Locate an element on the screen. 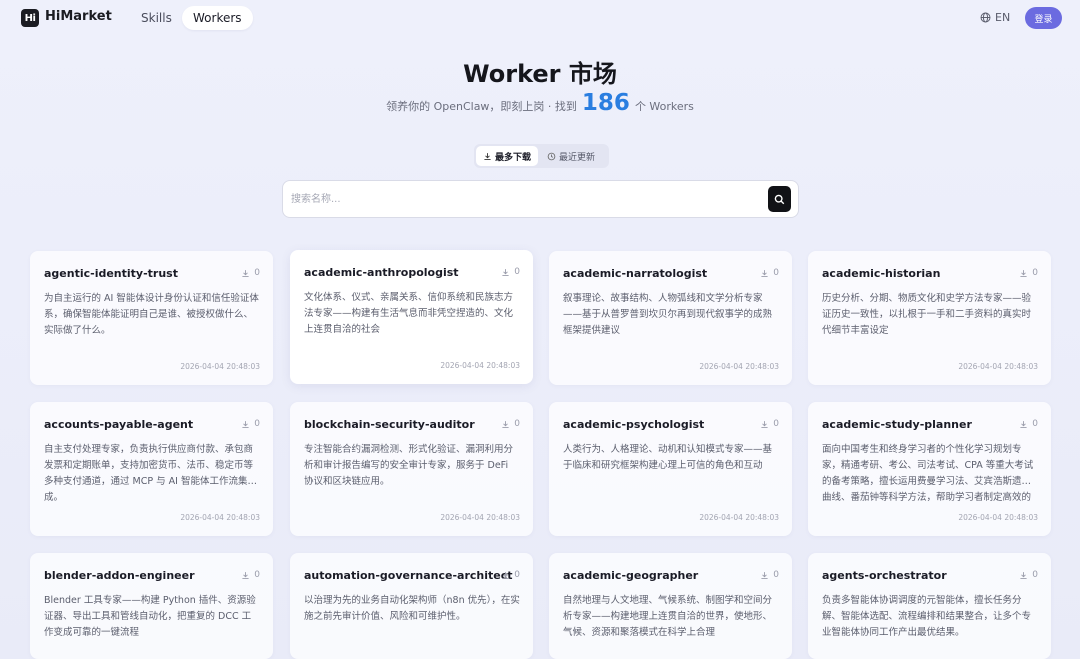 The image size is (1080, 659). worker-title: academic-narratologist is located at coordinates (635, 273).